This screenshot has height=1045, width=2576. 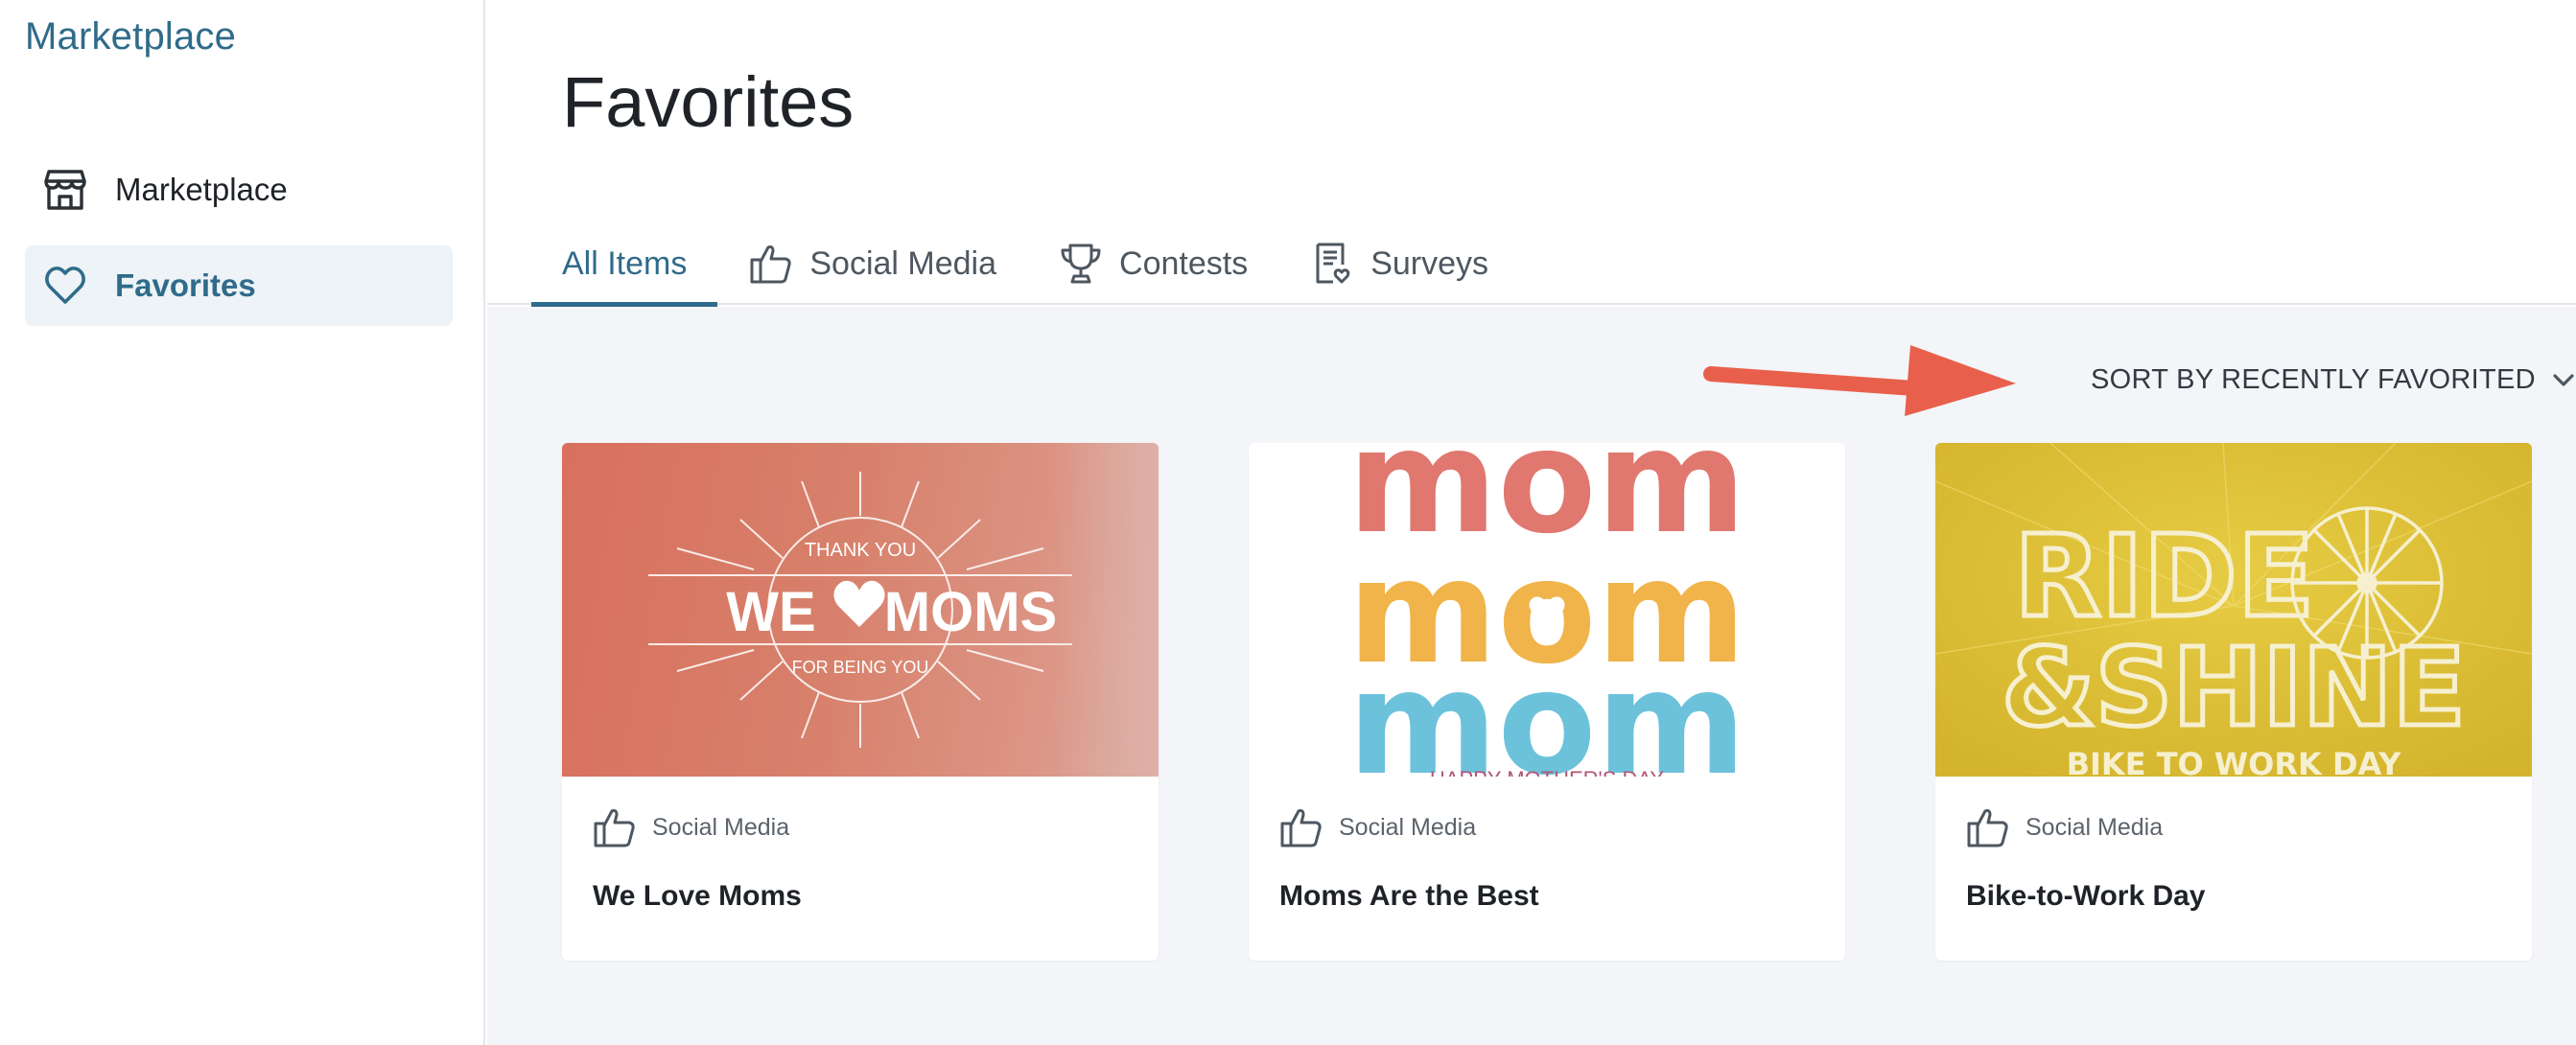 I want to click on sidebar-item-label: Marketplace, so click(x=201, y=189).